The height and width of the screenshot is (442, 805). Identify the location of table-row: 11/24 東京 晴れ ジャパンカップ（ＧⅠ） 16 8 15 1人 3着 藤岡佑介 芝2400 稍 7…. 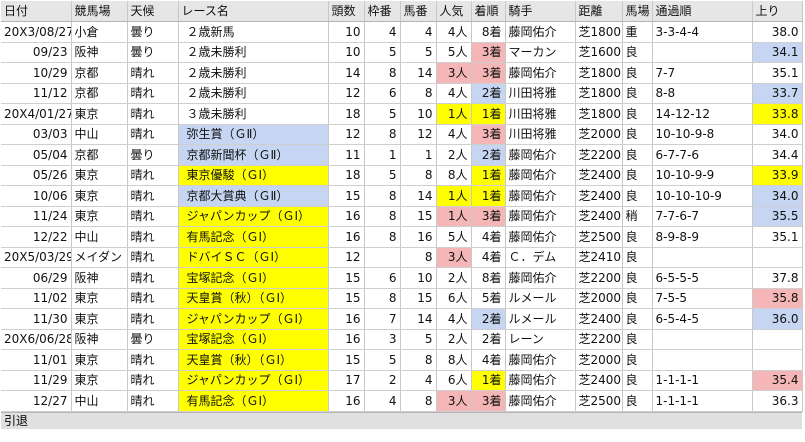
(402, 216).